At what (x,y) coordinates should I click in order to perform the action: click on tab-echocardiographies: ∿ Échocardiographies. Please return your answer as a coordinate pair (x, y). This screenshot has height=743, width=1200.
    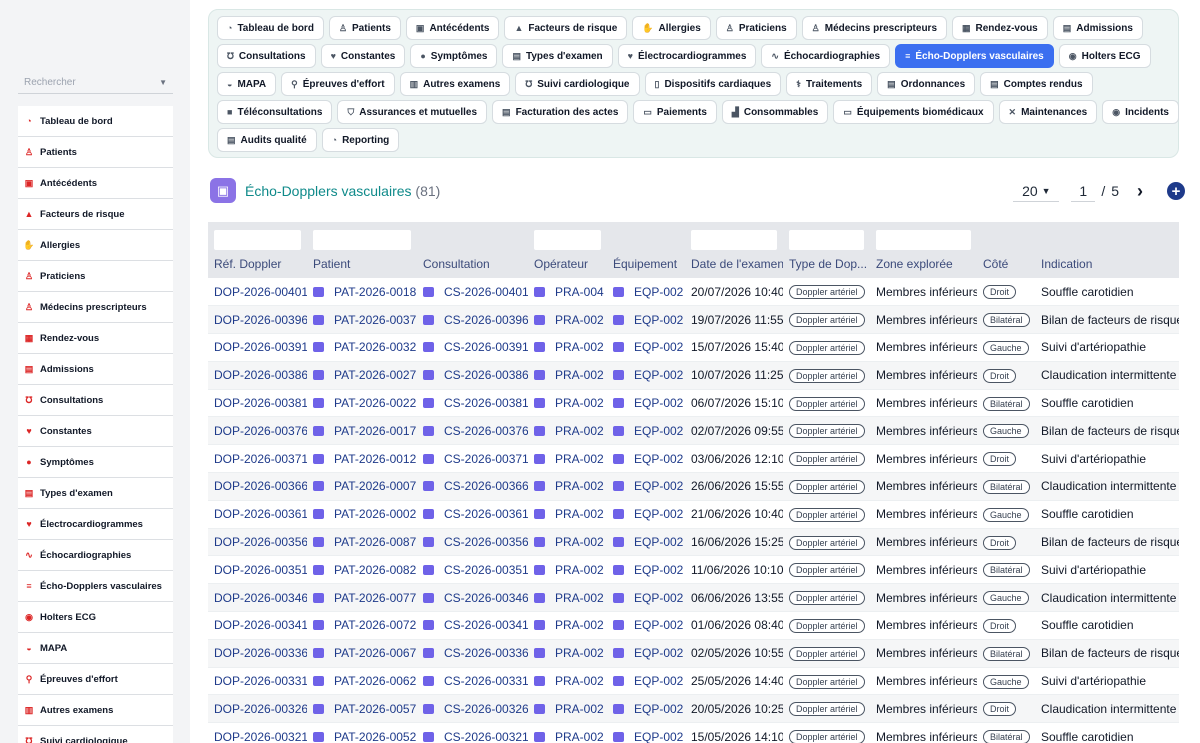
    Looking at the image, I should click on (826, 56).